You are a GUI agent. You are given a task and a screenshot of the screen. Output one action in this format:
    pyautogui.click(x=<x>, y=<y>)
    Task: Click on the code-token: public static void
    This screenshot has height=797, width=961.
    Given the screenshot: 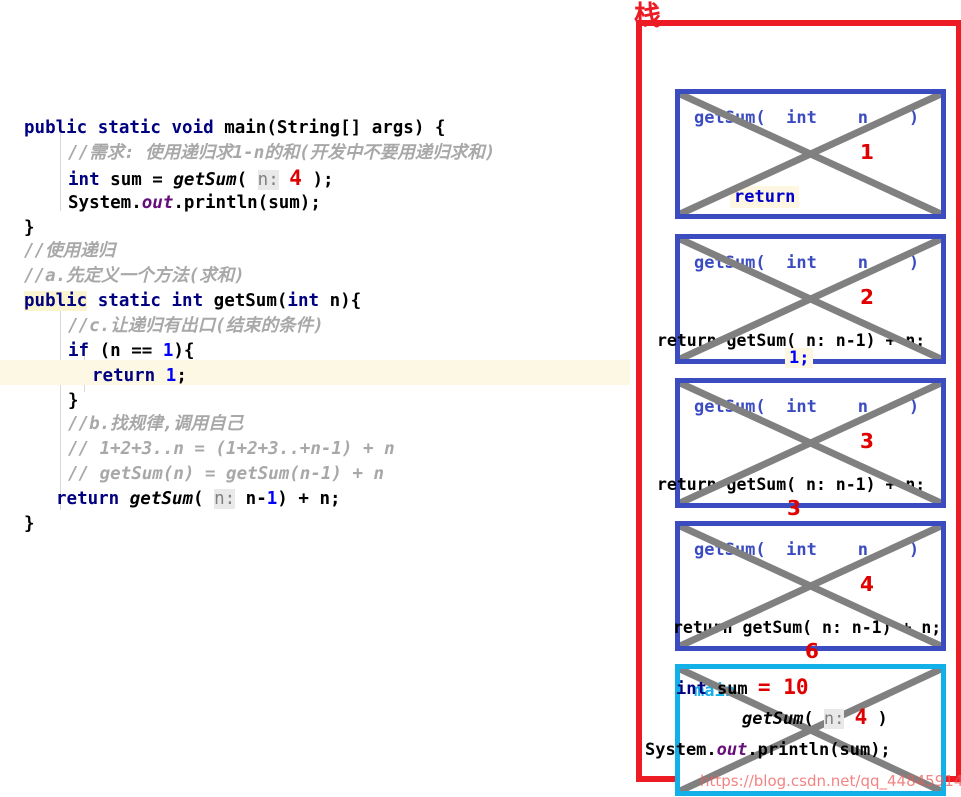 What is the action you would take?
    pyautogui.click(x=124, y=128)
    